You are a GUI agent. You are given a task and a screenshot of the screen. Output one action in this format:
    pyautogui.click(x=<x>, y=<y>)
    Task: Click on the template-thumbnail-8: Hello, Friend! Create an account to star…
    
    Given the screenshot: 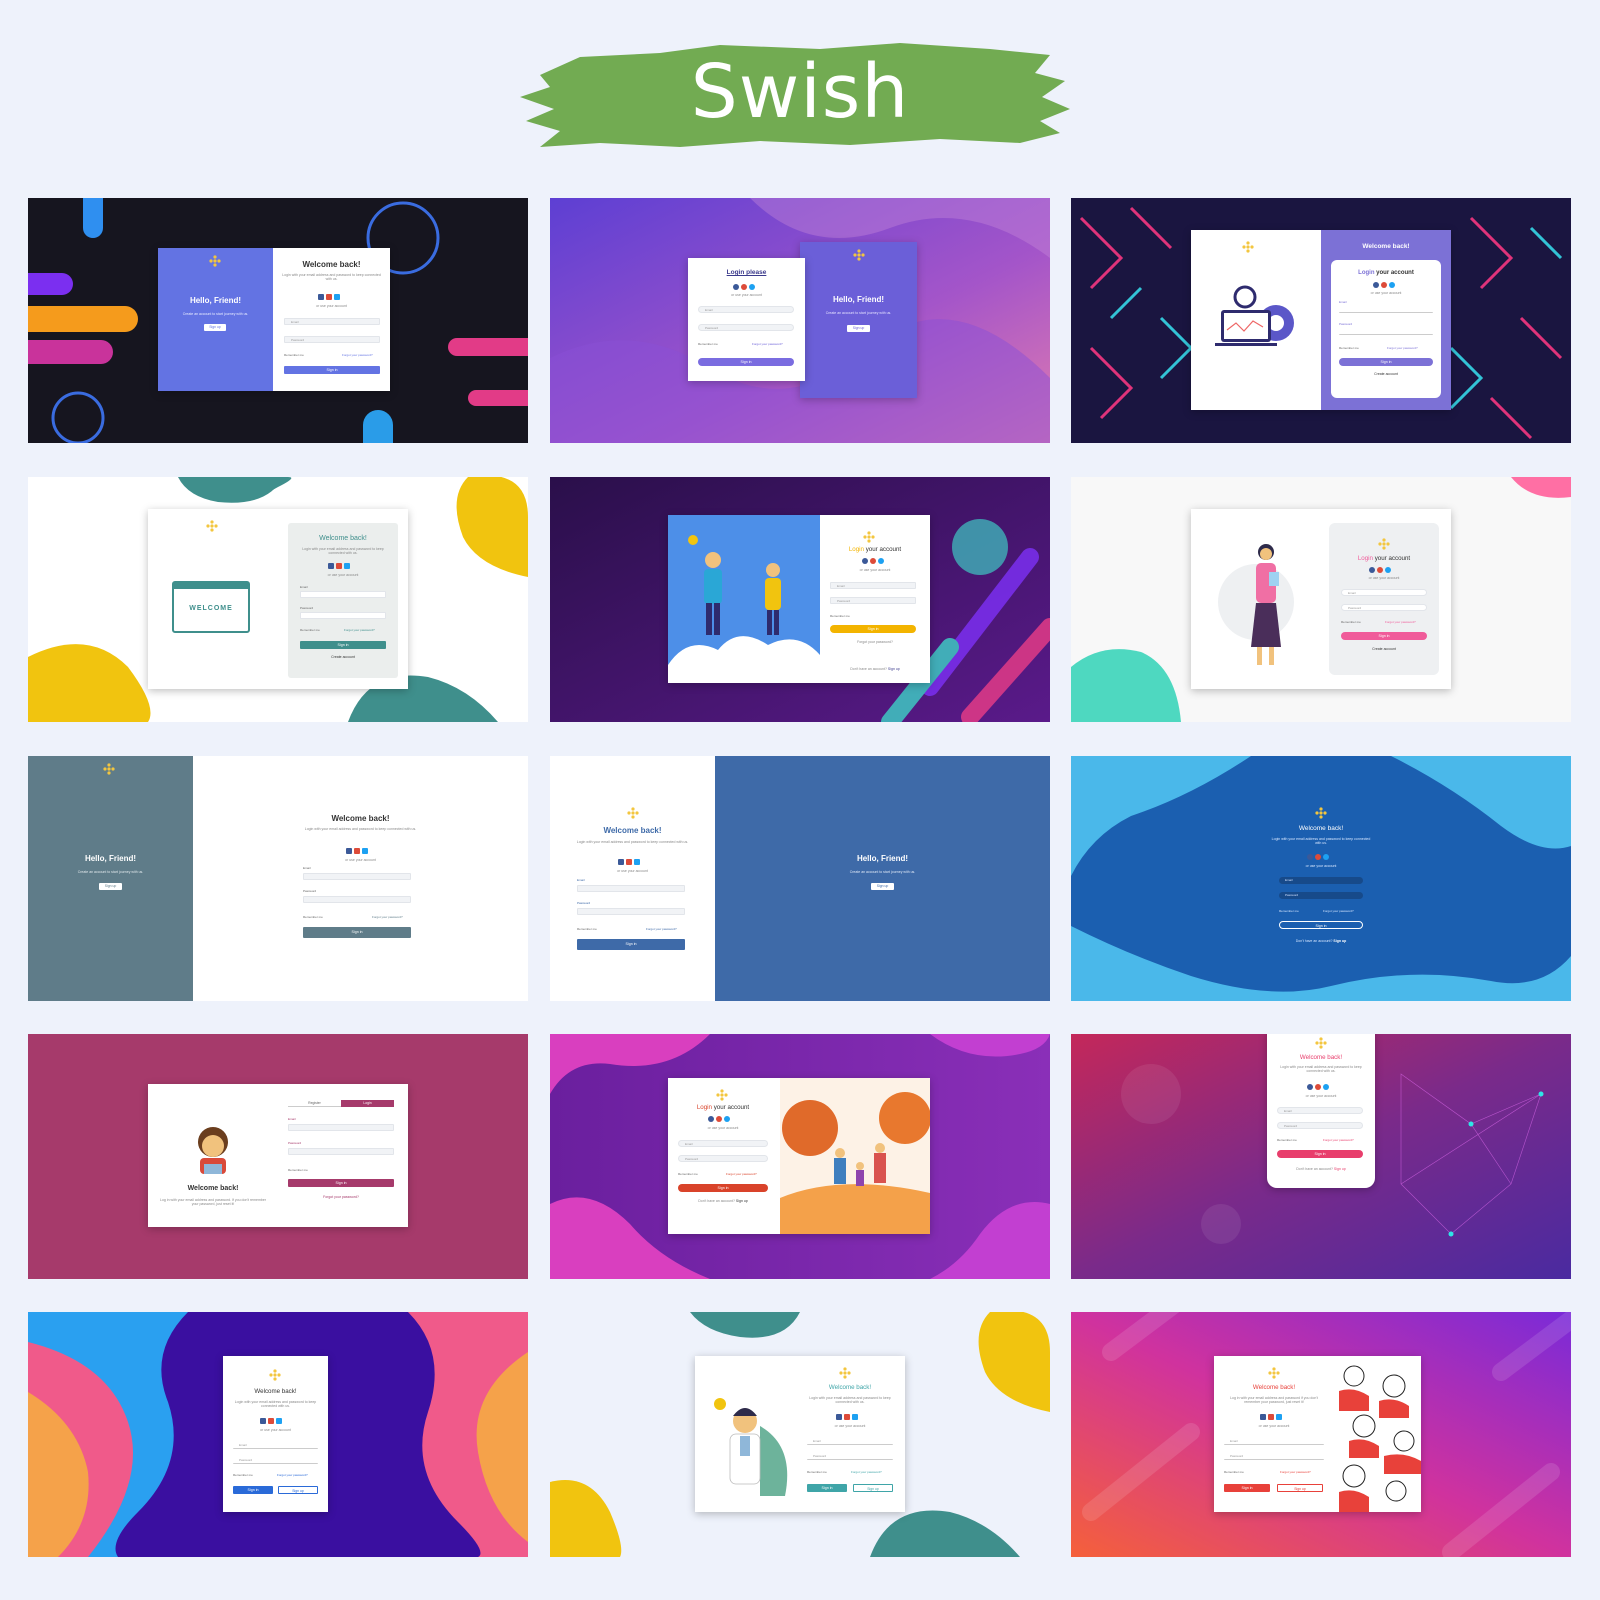 What is the action you would take?
    pyautogui.click(x=800, y=878)
    